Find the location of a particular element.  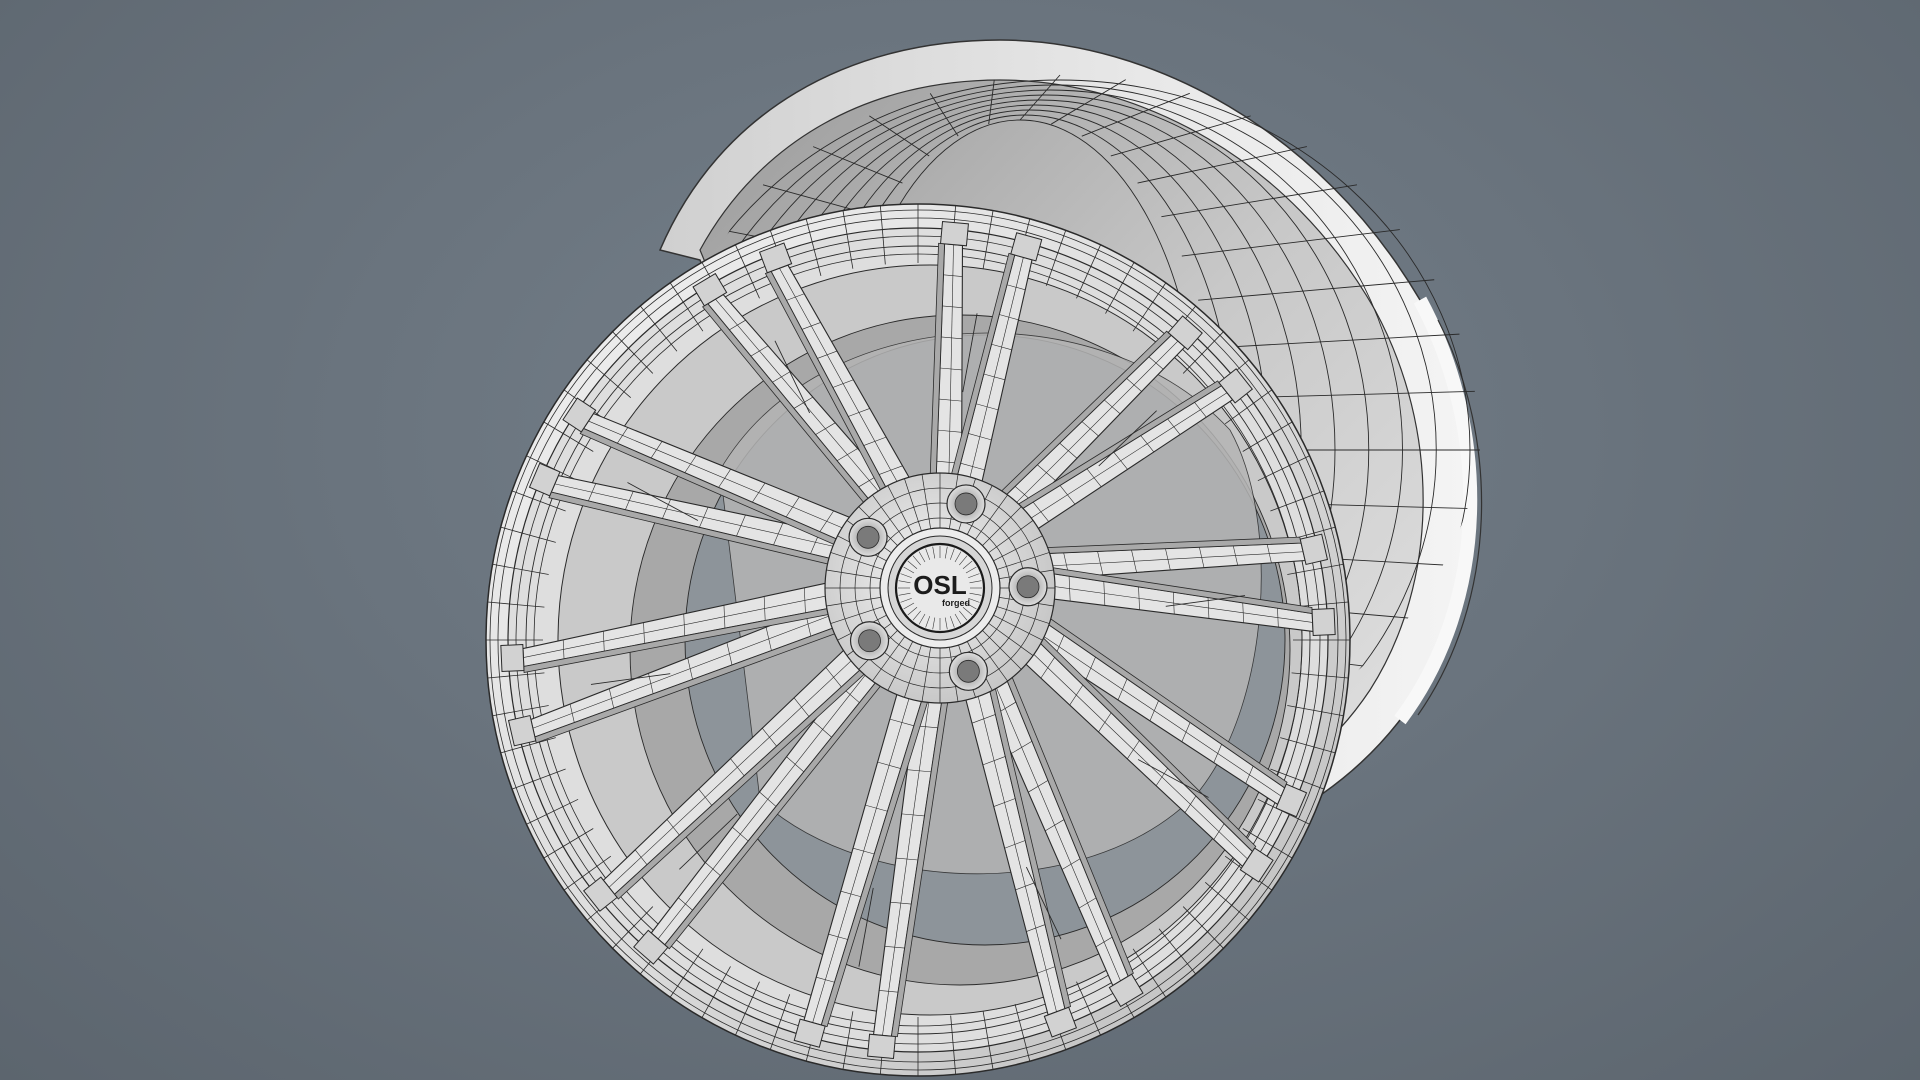

center-hub: OSL forged is located at coordinates (940, 588).